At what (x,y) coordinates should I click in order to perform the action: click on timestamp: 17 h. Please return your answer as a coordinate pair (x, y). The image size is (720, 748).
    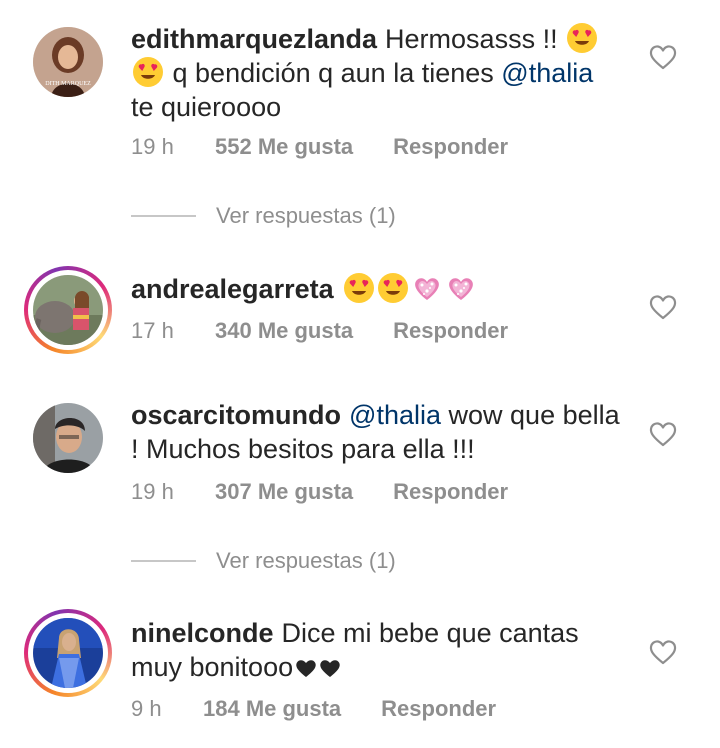
    Looking at the image, I should click on (152, 330).